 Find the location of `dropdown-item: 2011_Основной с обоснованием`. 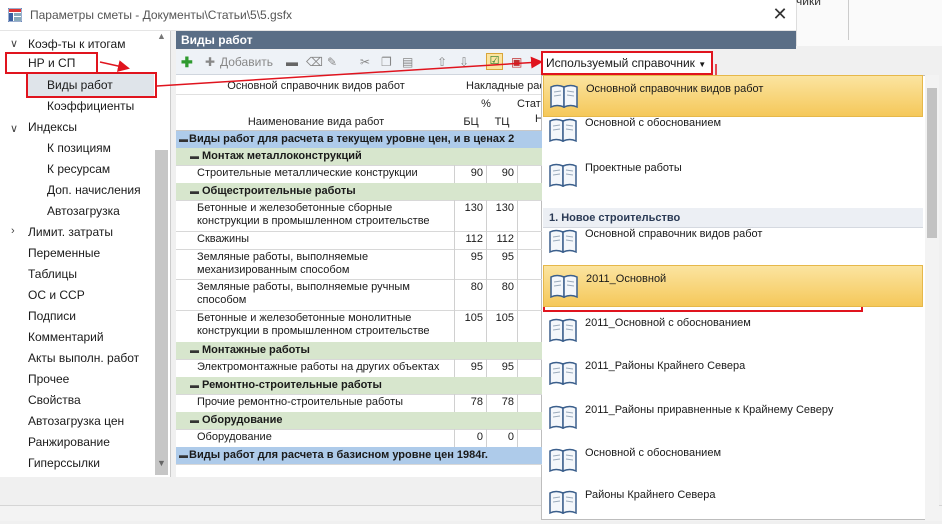

dropdown-item: 2011_Основной с обоснованием is located at coordinates (733, 331).